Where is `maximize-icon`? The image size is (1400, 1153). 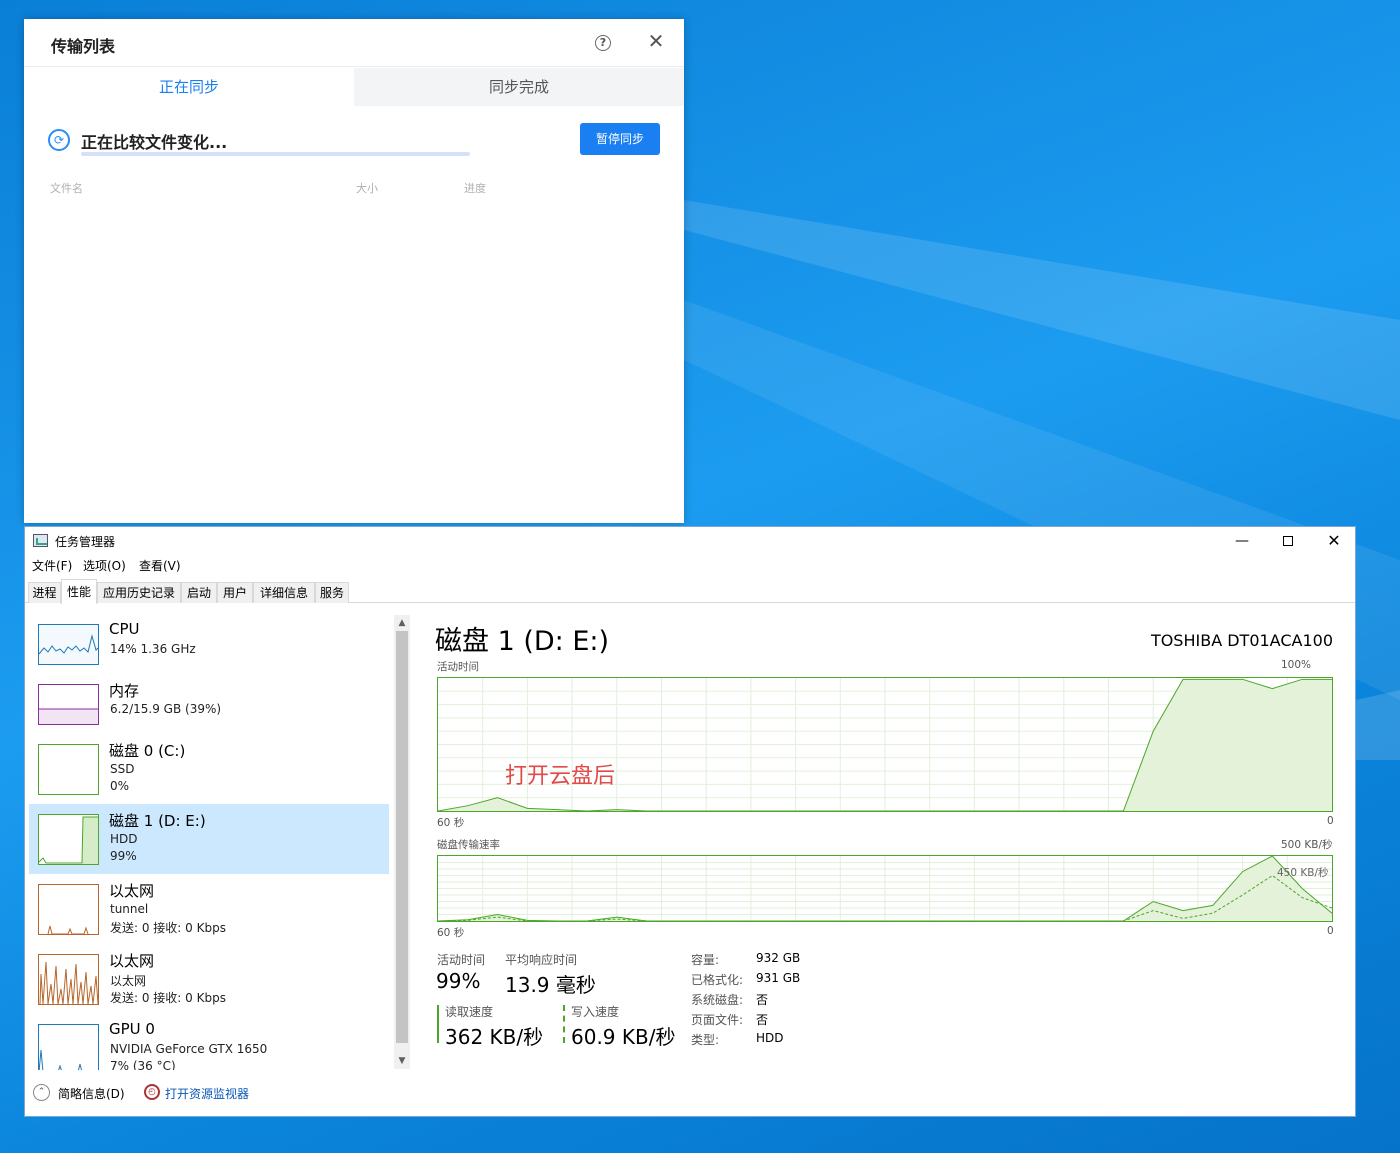
maximize-icon is located at coordinates (1288, 541).